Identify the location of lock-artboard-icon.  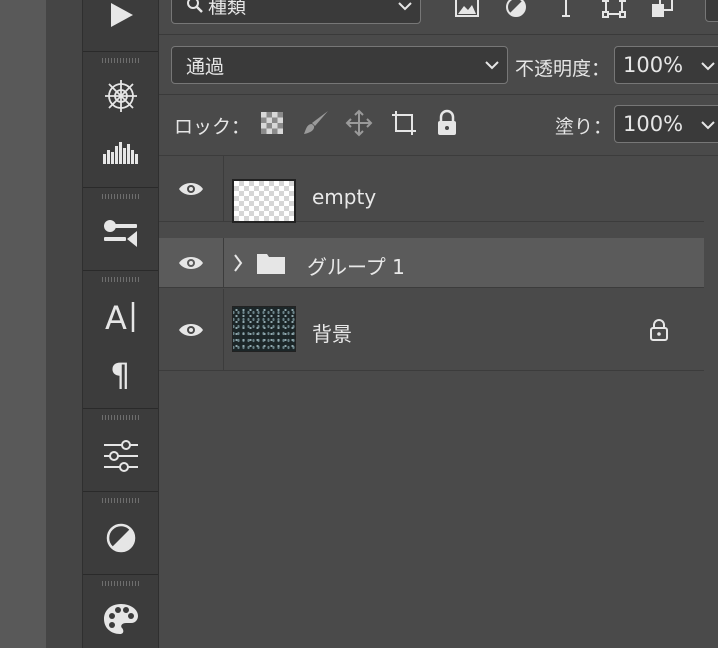
(404, 125).